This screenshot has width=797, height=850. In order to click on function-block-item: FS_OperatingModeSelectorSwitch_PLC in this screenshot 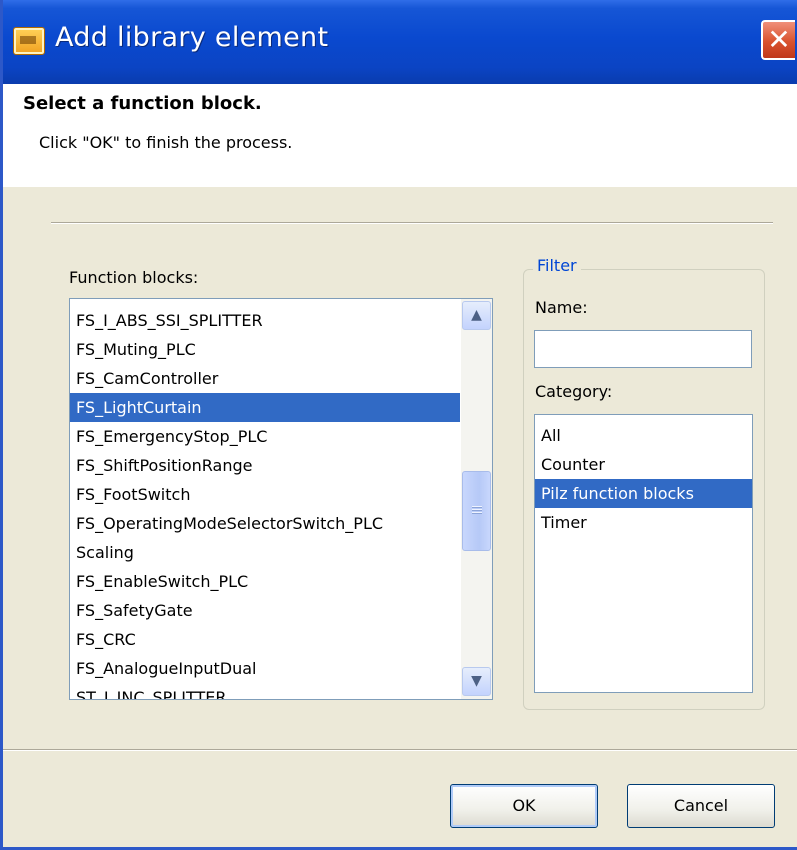, I will do `click(265, 523)`.